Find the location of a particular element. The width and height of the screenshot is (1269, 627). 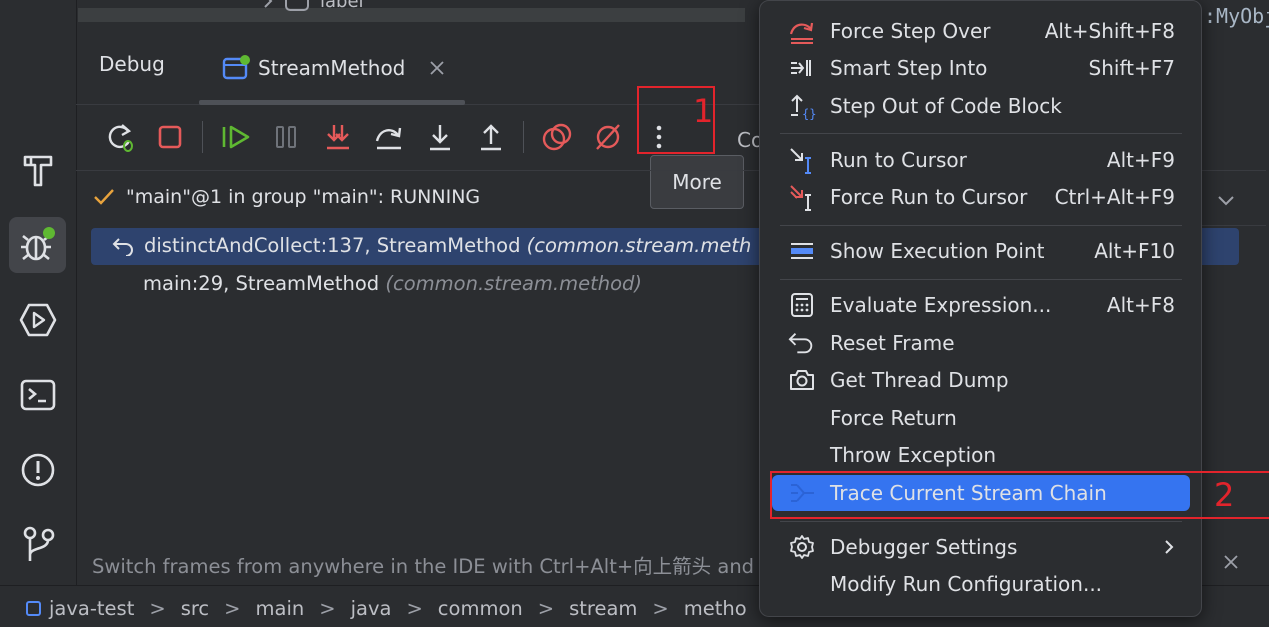

close-tab-icon is located at coordinates (437, 68).